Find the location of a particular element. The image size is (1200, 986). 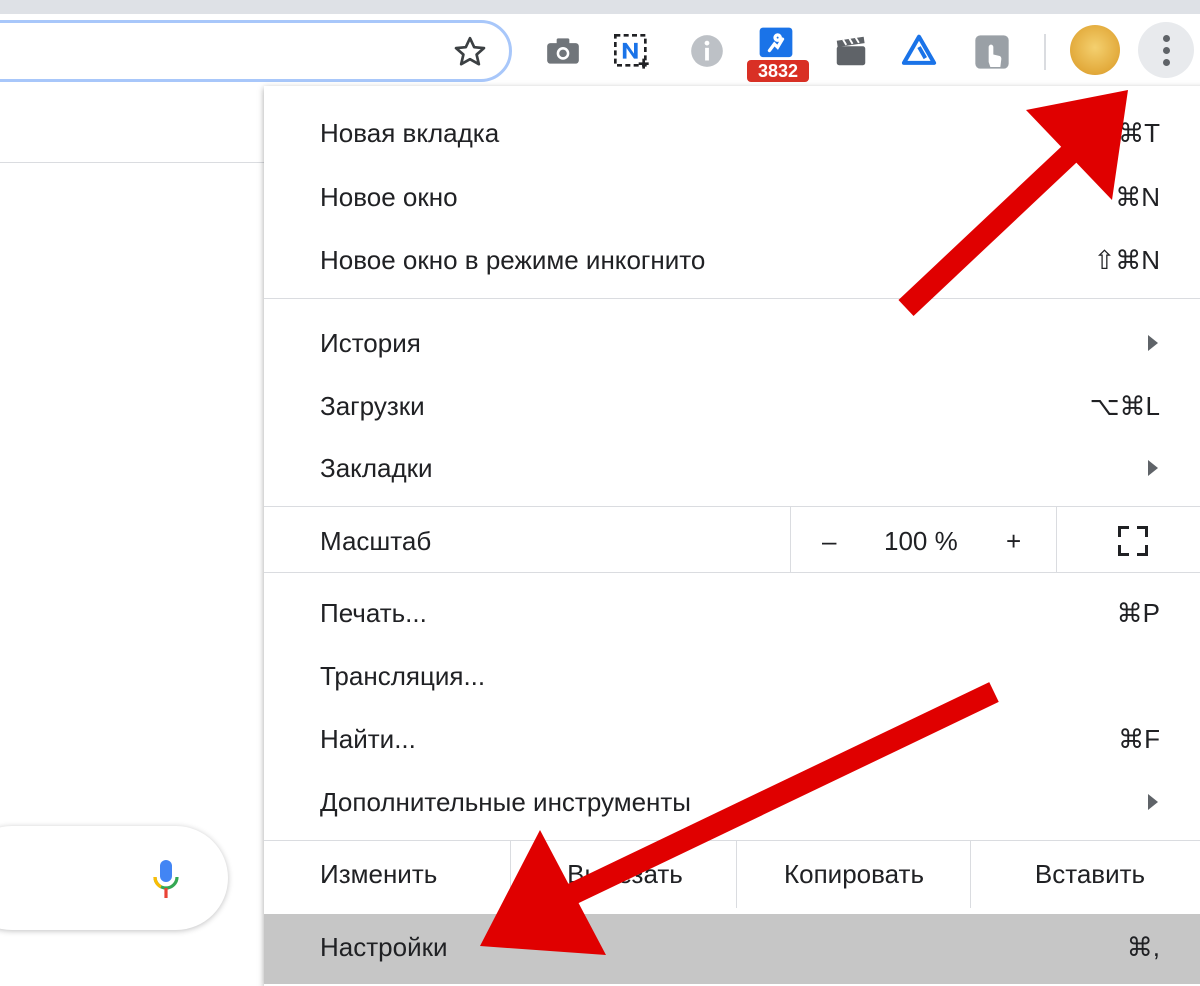

zoom-in-button: + is located at coordinates (1013, 541).